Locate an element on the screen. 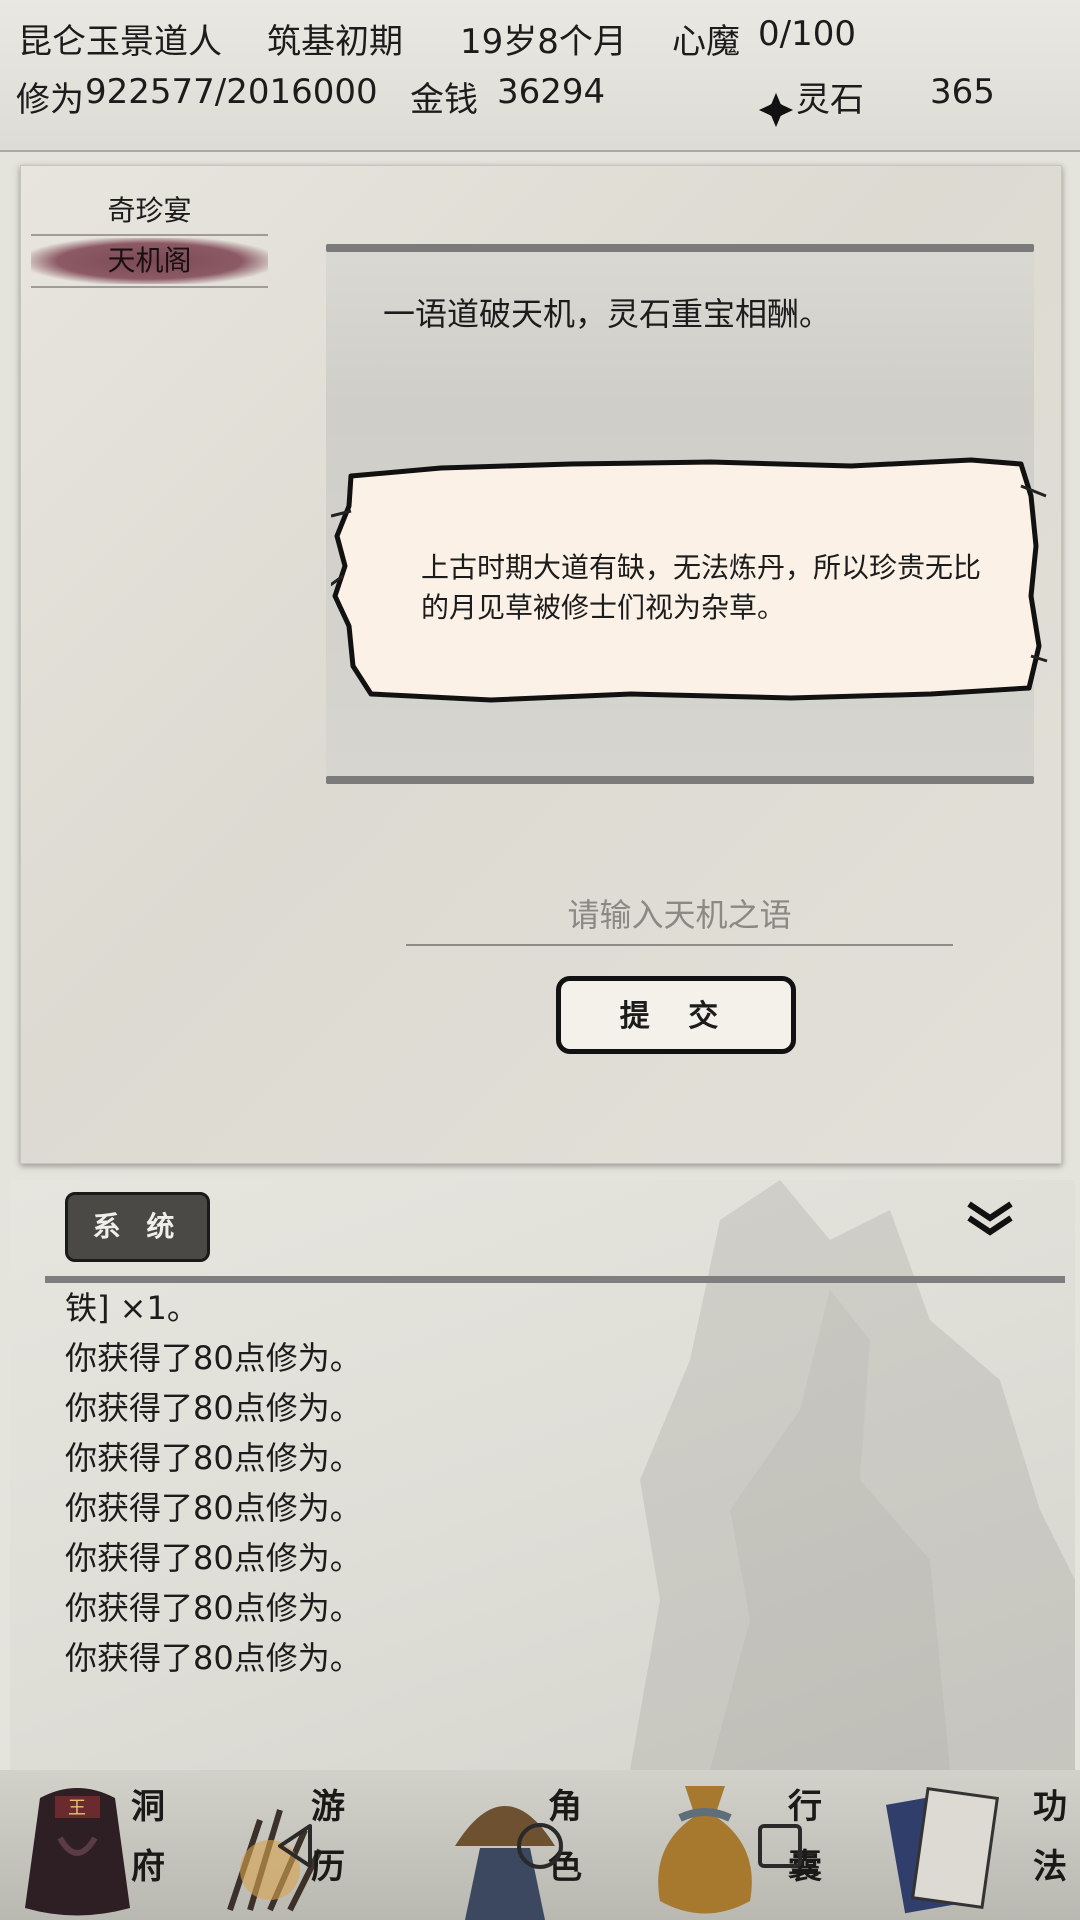 The image size is (1080, 1920). riddle-title: 一语道破天机，灵石重宝相酬。 is located at coordinates (607, 314).